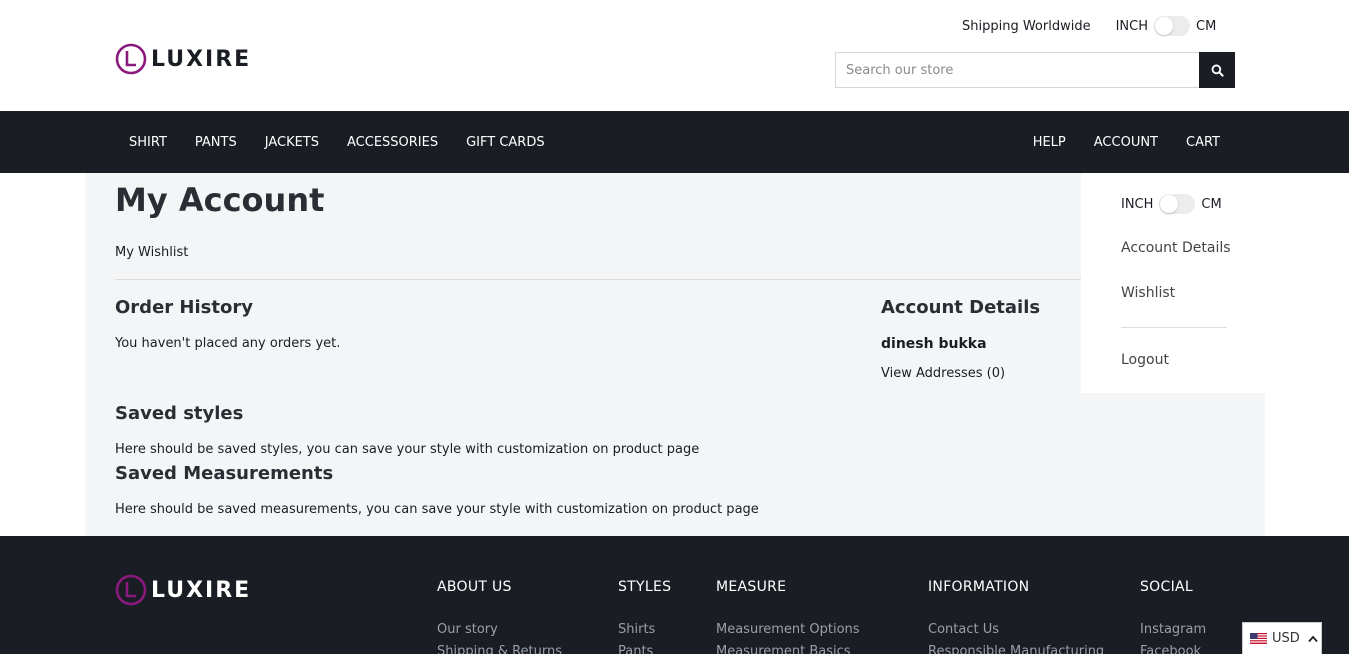 The height and width of the screenshot is (654, 1349). What do you see at coordinates (224, 473) in the screenshot?
I see `saved-measurements-heading: Saved Measurements` at bounding box center [224, 473].